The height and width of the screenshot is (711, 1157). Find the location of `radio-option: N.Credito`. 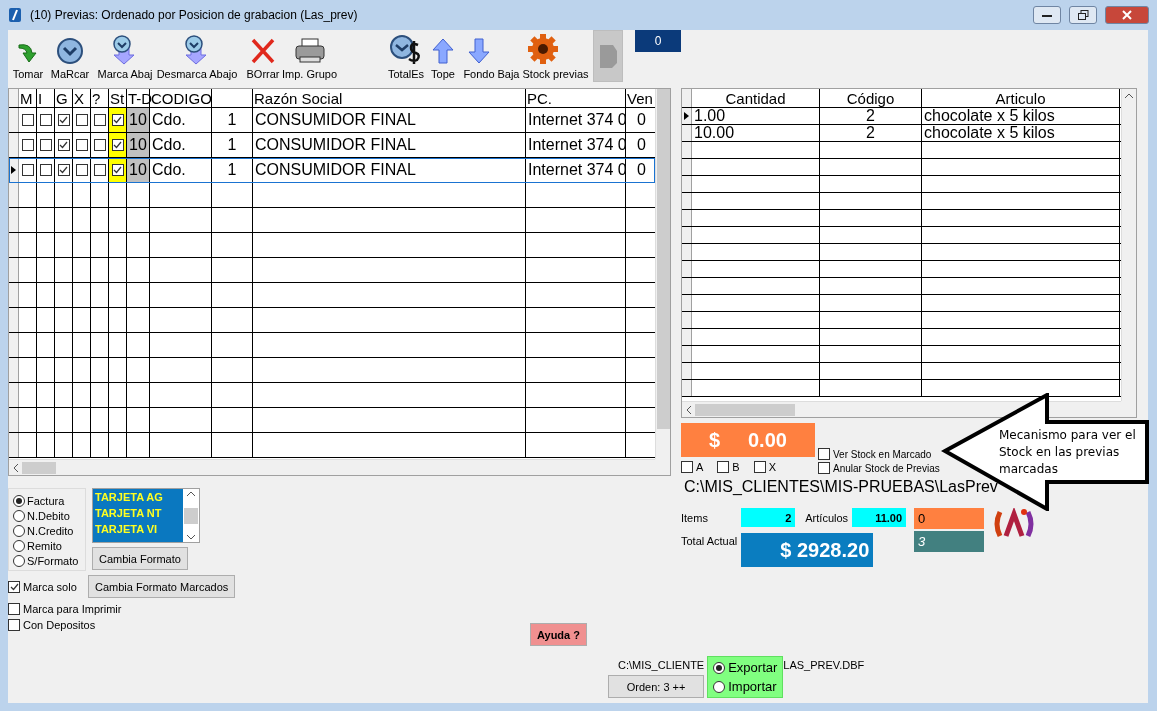

radio-option: N.Credito is located at coordinates (47, 530).